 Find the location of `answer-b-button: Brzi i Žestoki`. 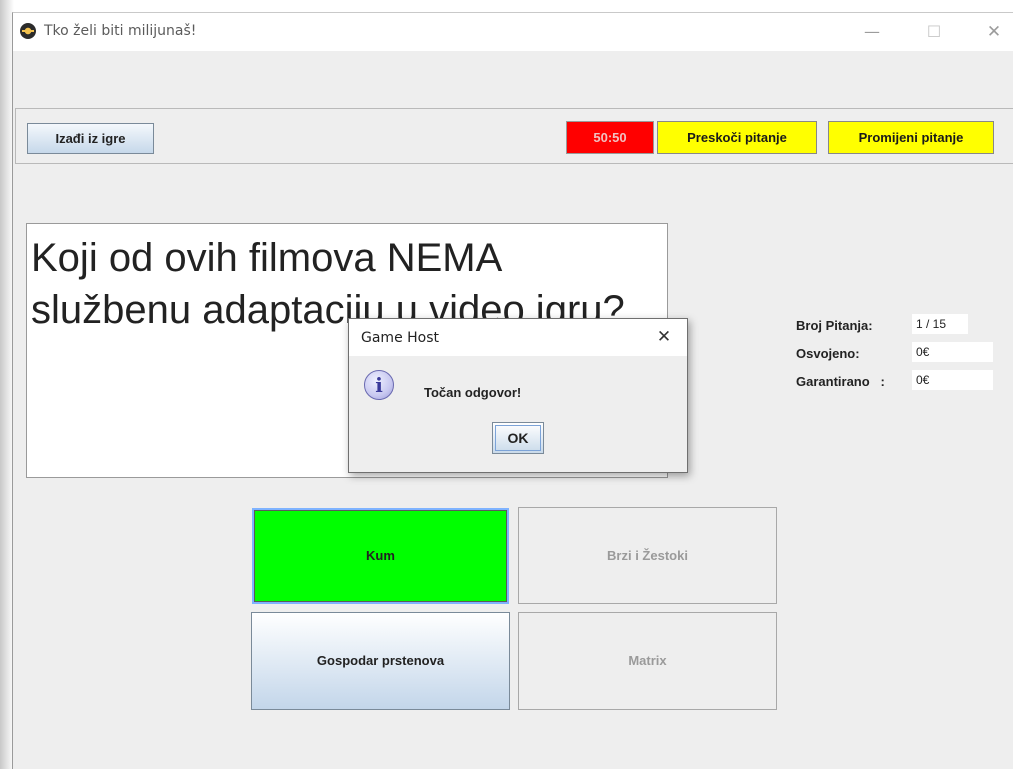

answer-b-button: Brzi i Žestoki is located at coordinates (647, 555).